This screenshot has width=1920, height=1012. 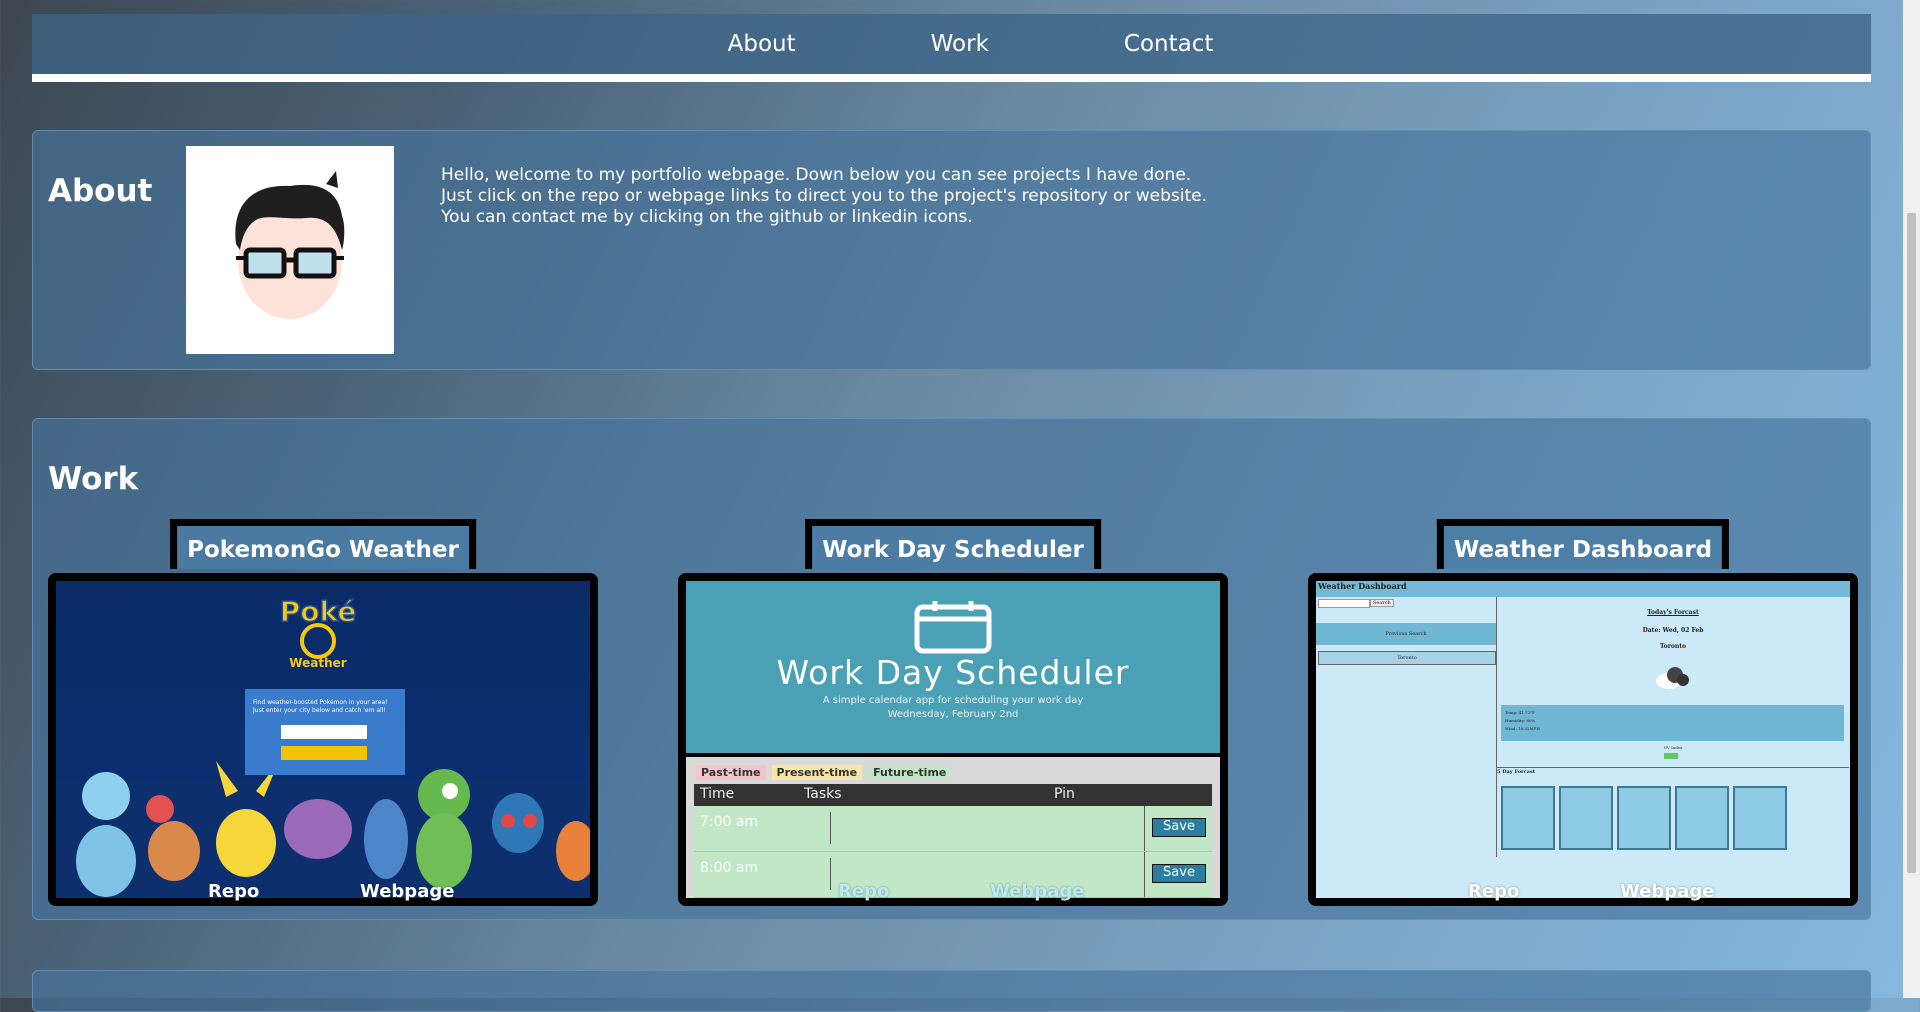 What do you see at coordinates (1583, 550) in the screenshot?
I see `project-title: Weather Dashboard` at bounding box center [1583, 550].